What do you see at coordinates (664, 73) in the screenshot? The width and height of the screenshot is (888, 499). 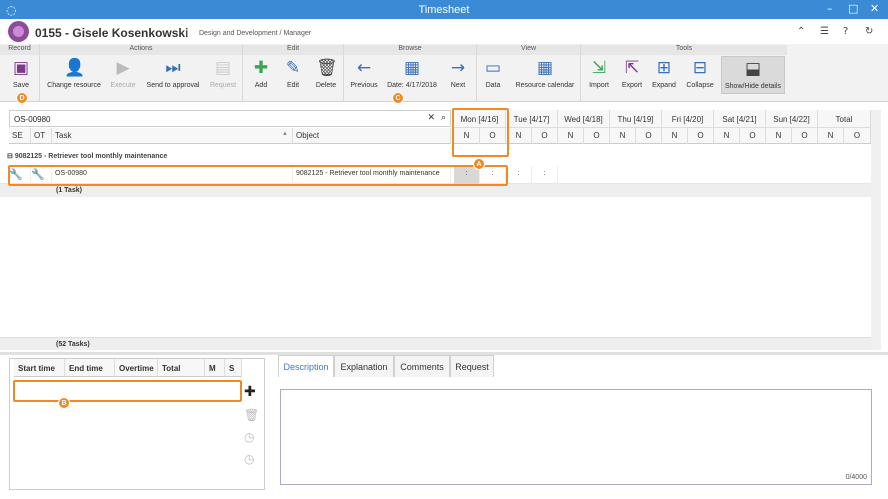 I see `expand-button: ⊞ Expand` at bounding box center [664, 73].